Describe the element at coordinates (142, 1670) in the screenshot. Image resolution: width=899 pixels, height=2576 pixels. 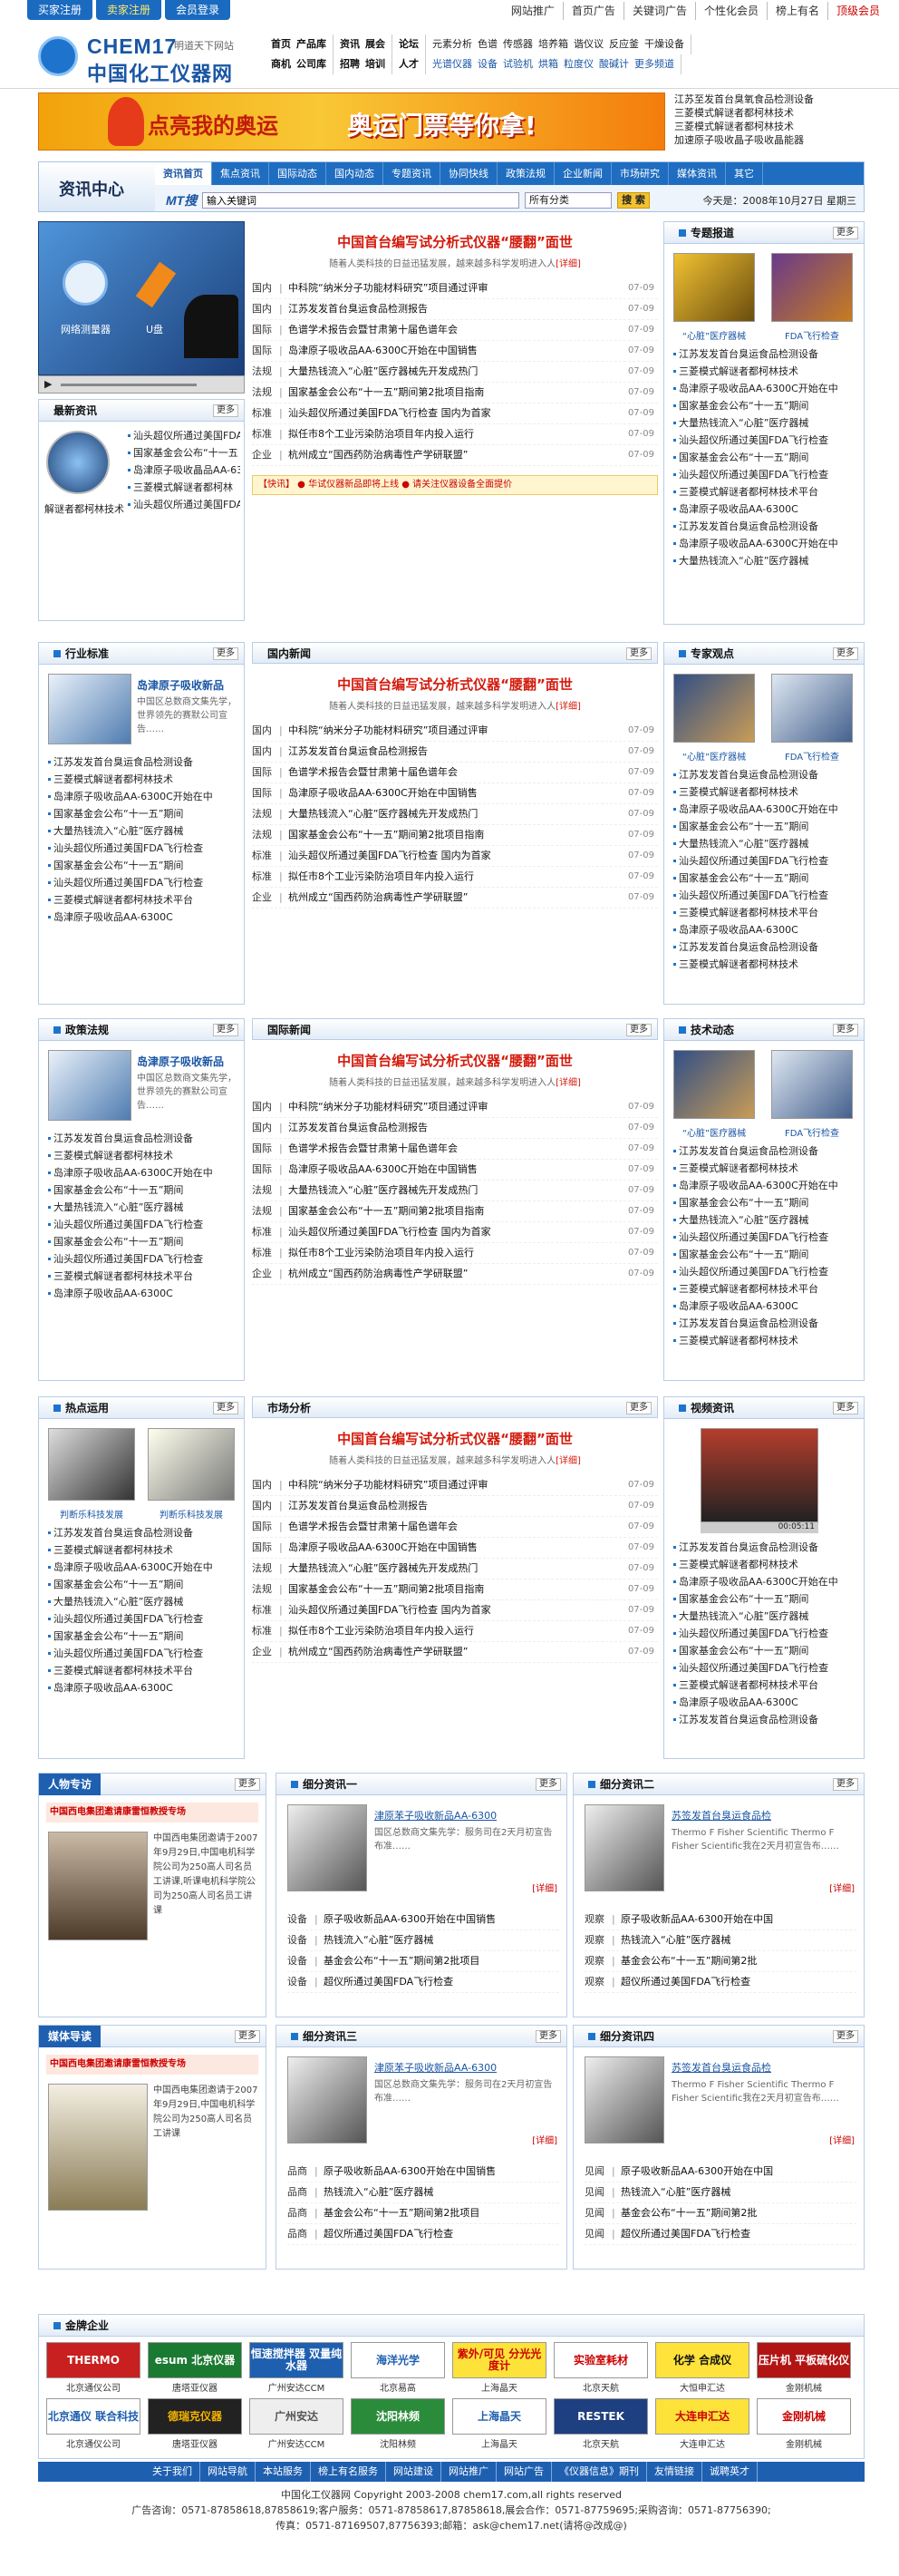
I see `list-item: 三菱模式解谜者都柯林技术平台` at that location.